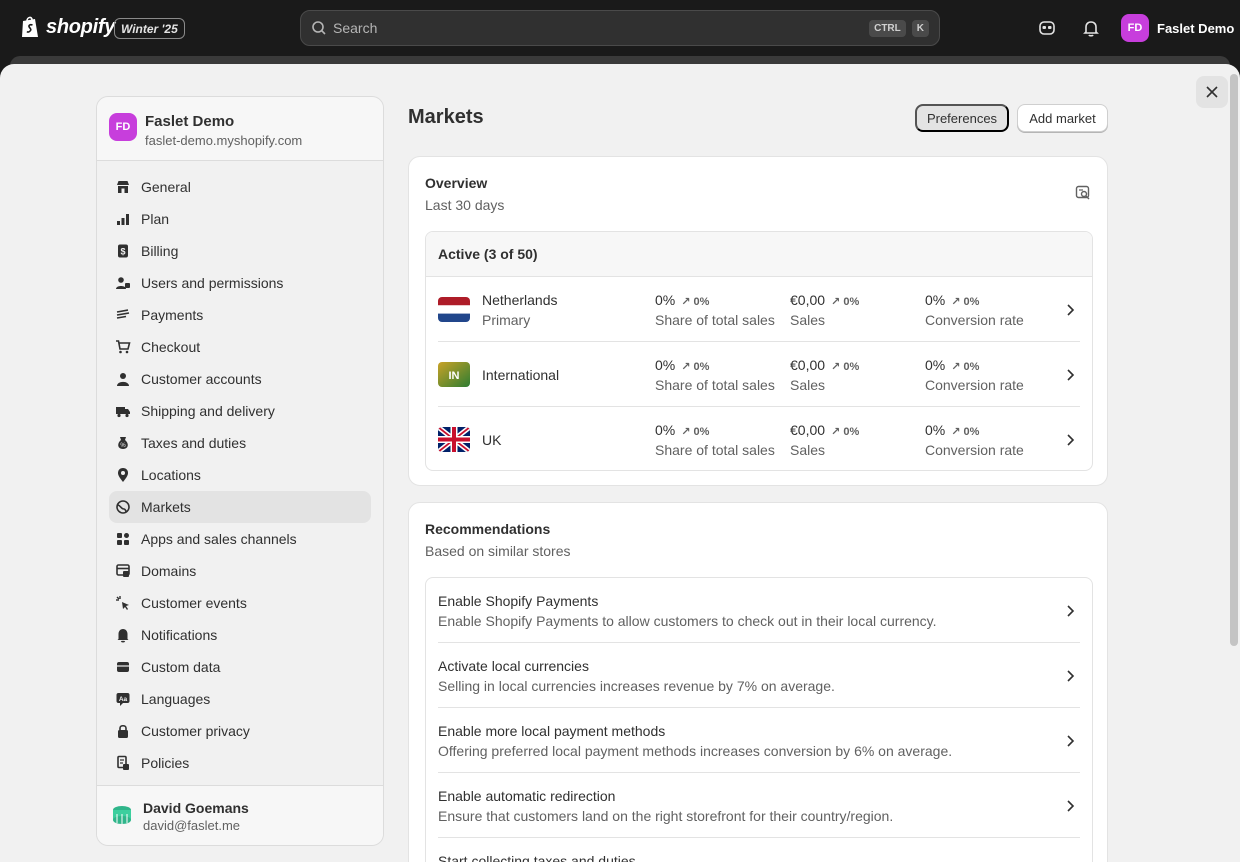 The width and height of the screenshot is (1240, 862). I want to click on market-name: International, so click(521, 375).